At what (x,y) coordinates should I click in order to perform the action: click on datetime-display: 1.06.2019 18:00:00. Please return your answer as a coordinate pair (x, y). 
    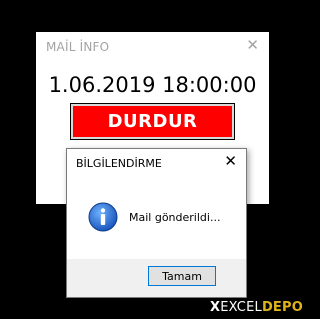
    Looking at the image, I should click on (152, 85).